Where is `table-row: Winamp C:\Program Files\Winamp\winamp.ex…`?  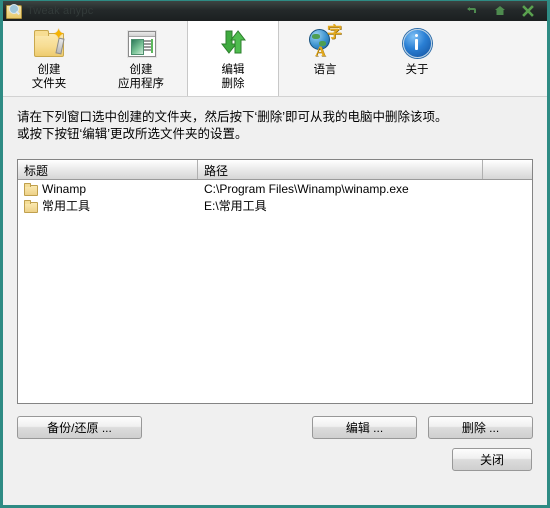
table-row: Winamp C:\Program Files\Winamp\winamp.ex… is located at coordinates (275, 188).